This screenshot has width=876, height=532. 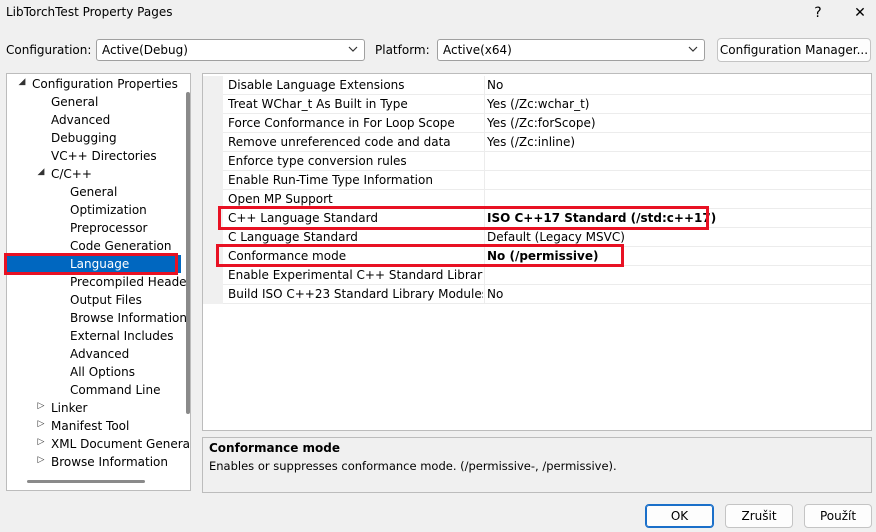 What do you see at coordinates (541, 123) in the screenshot?
I see `property-value: Yes (/Zc:forScope)` at bounding box center [541, 123].